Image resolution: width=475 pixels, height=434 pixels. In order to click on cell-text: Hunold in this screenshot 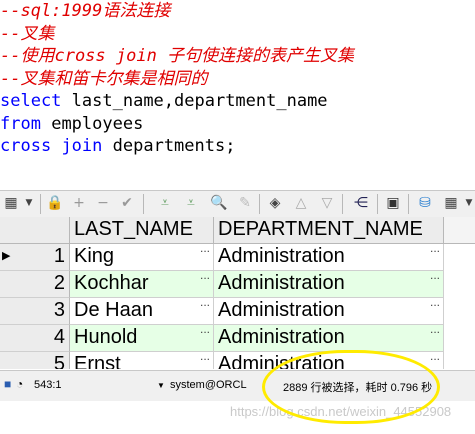, I will do `click(106, 337)`.